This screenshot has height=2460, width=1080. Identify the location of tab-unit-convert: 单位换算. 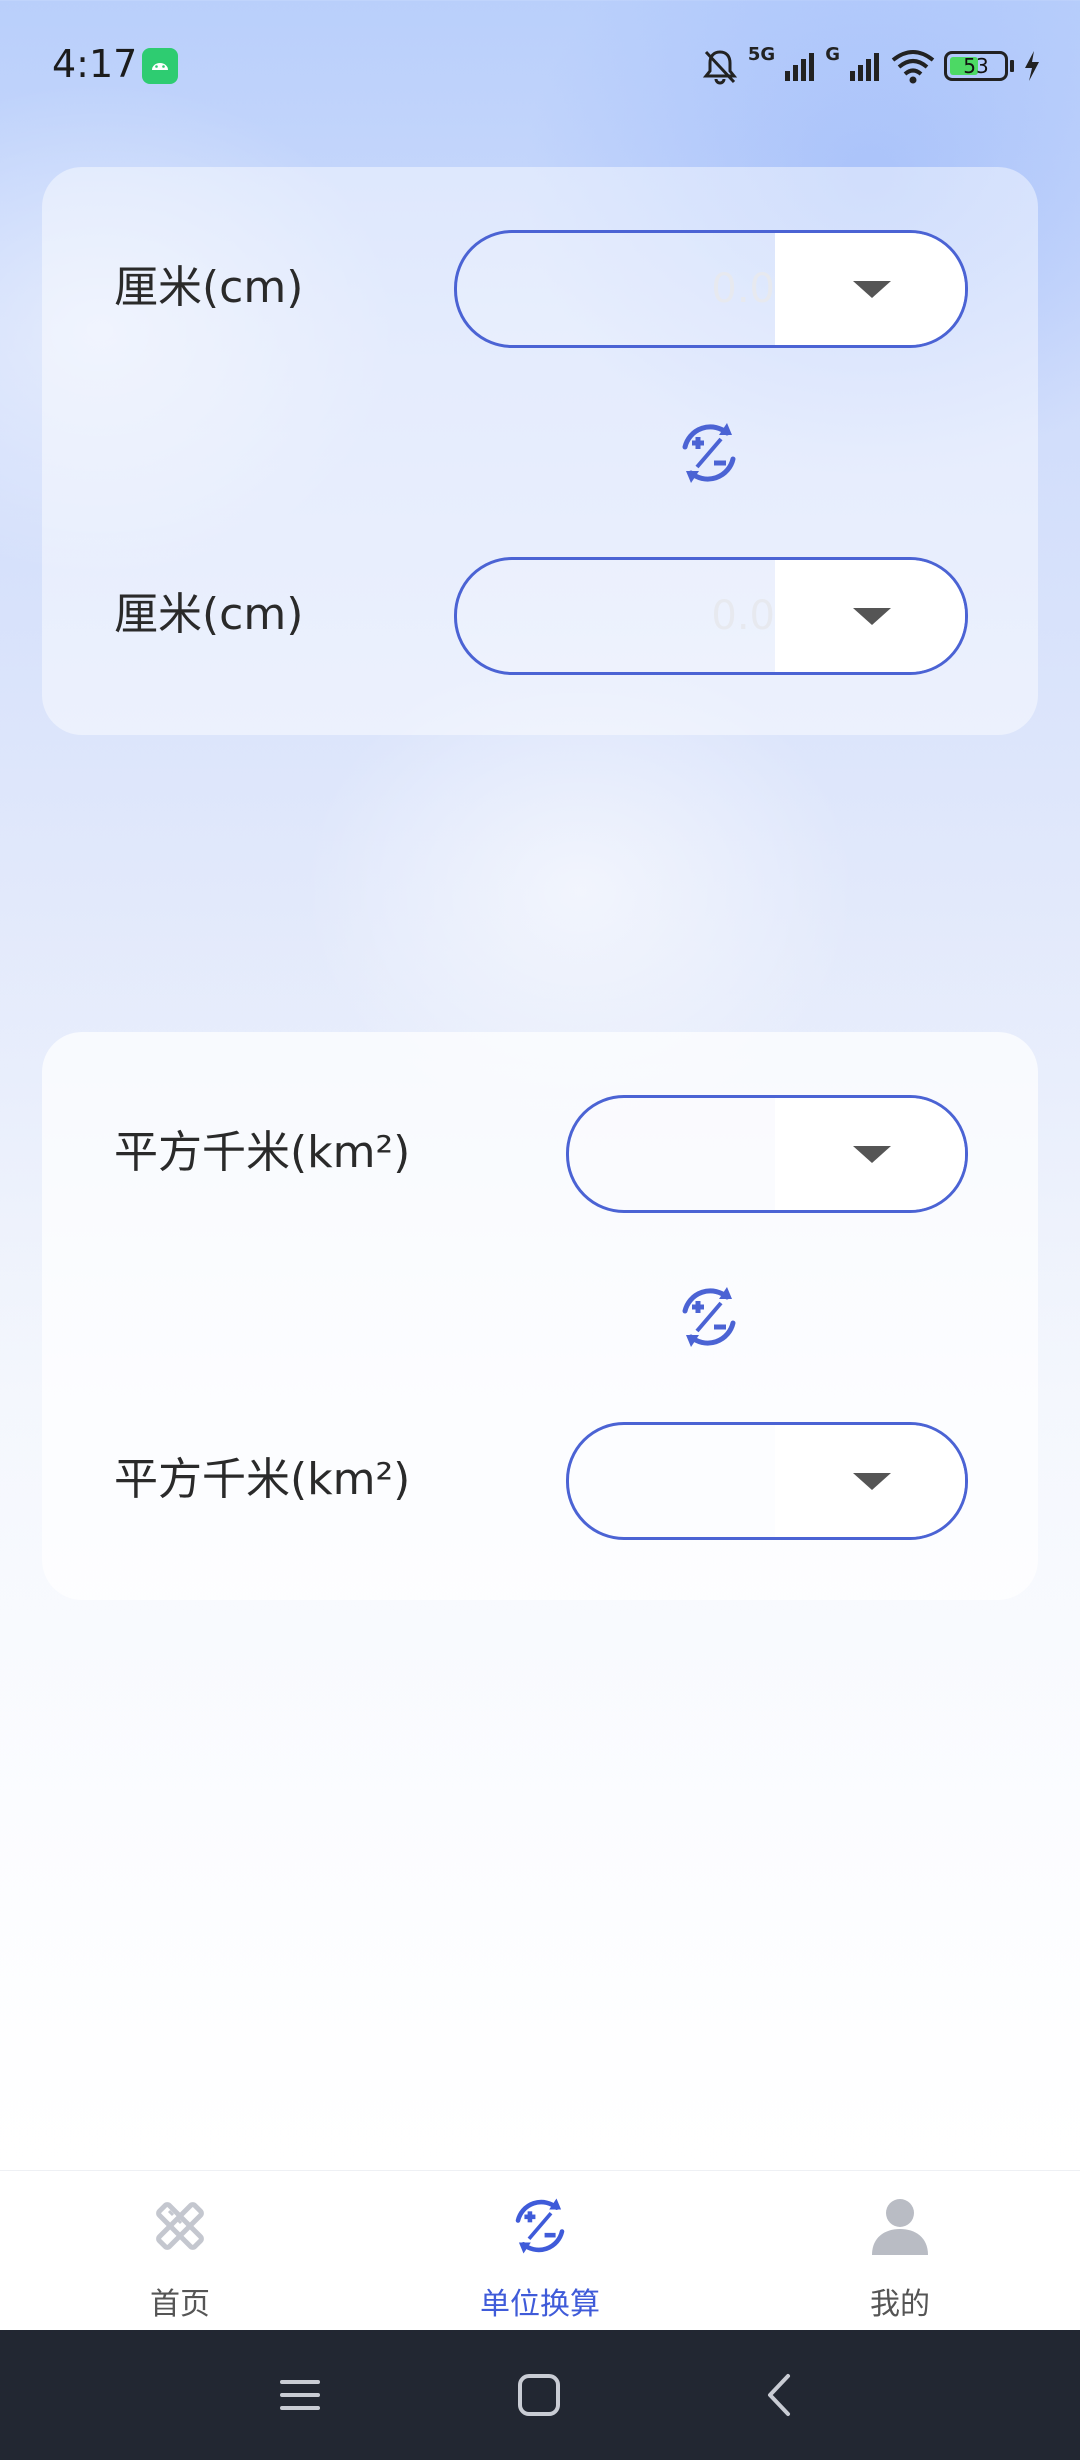
(540, 2251).